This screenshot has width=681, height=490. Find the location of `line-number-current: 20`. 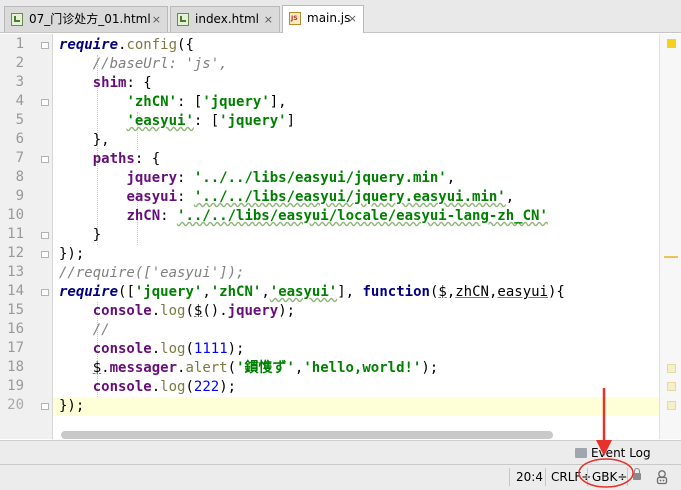

line-number-current: 20 is located at coordinates (15, 405).